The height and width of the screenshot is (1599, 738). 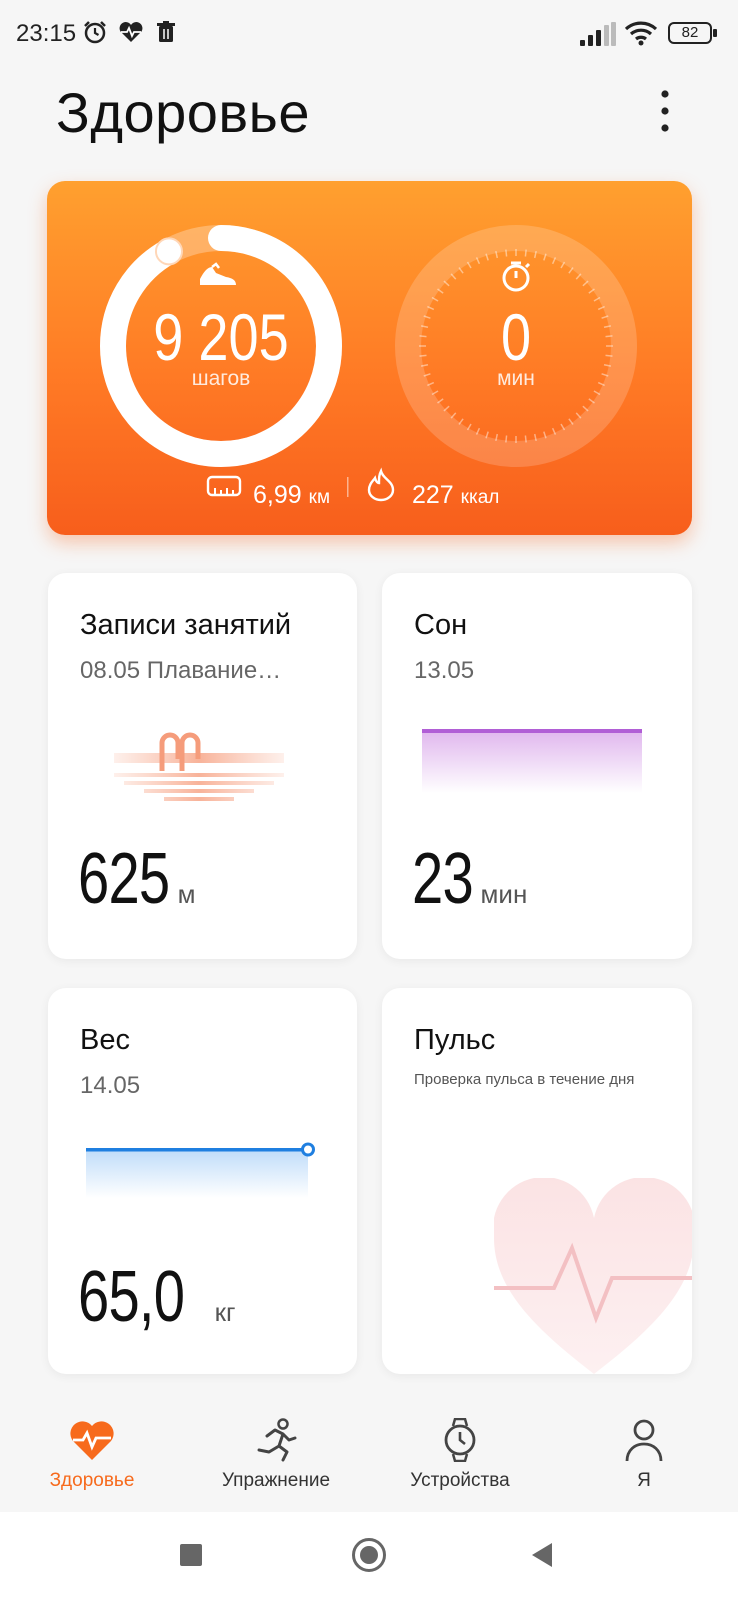 What do you see at coordinates (504, 894) in the screenshot?
I see `sleep-unit: мин` at bounding box center [504, 894].